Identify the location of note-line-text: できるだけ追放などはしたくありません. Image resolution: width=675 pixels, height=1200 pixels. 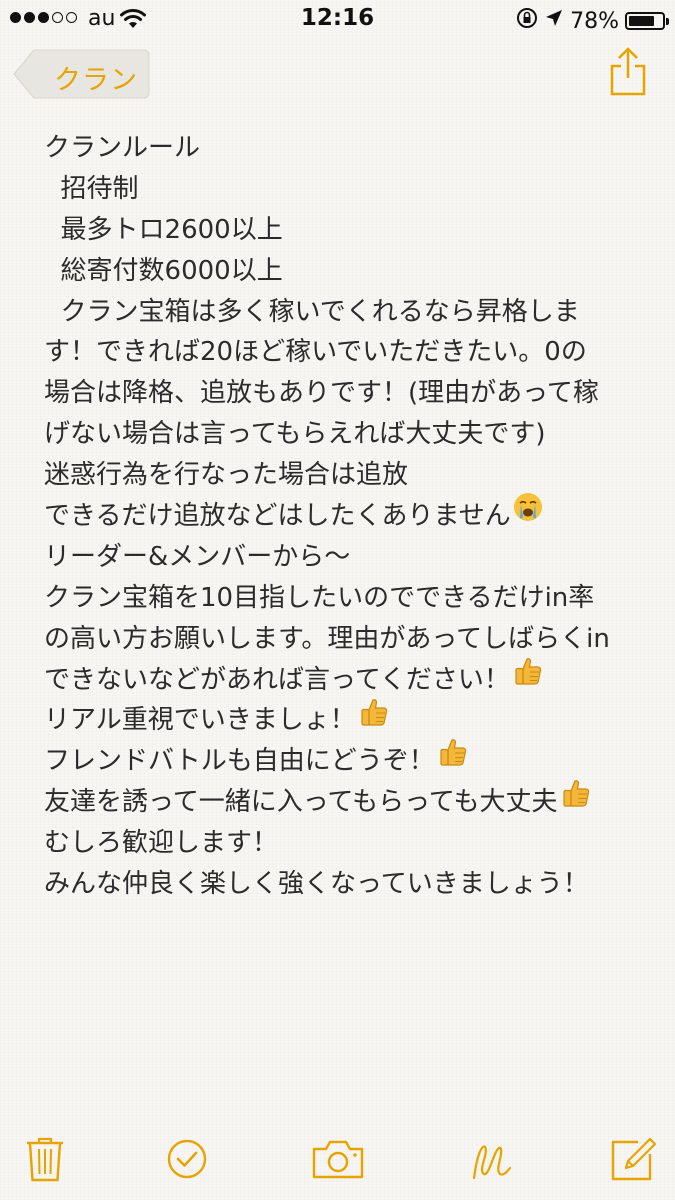
(277, 516).